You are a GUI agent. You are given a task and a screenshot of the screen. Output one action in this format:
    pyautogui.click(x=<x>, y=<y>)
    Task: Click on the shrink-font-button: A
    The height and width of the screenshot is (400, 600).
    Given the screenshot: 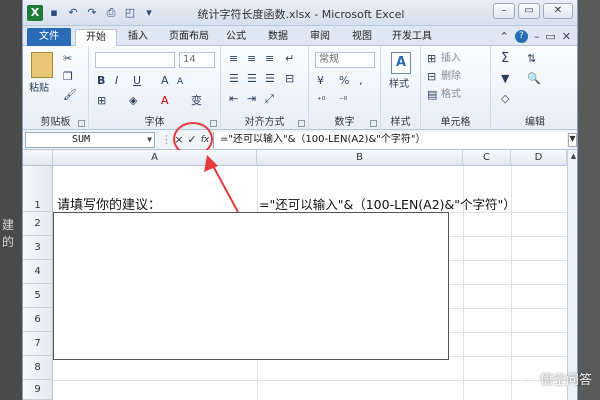 What is the action you would take?
    pyautogui.click(x=180, y=82)
    